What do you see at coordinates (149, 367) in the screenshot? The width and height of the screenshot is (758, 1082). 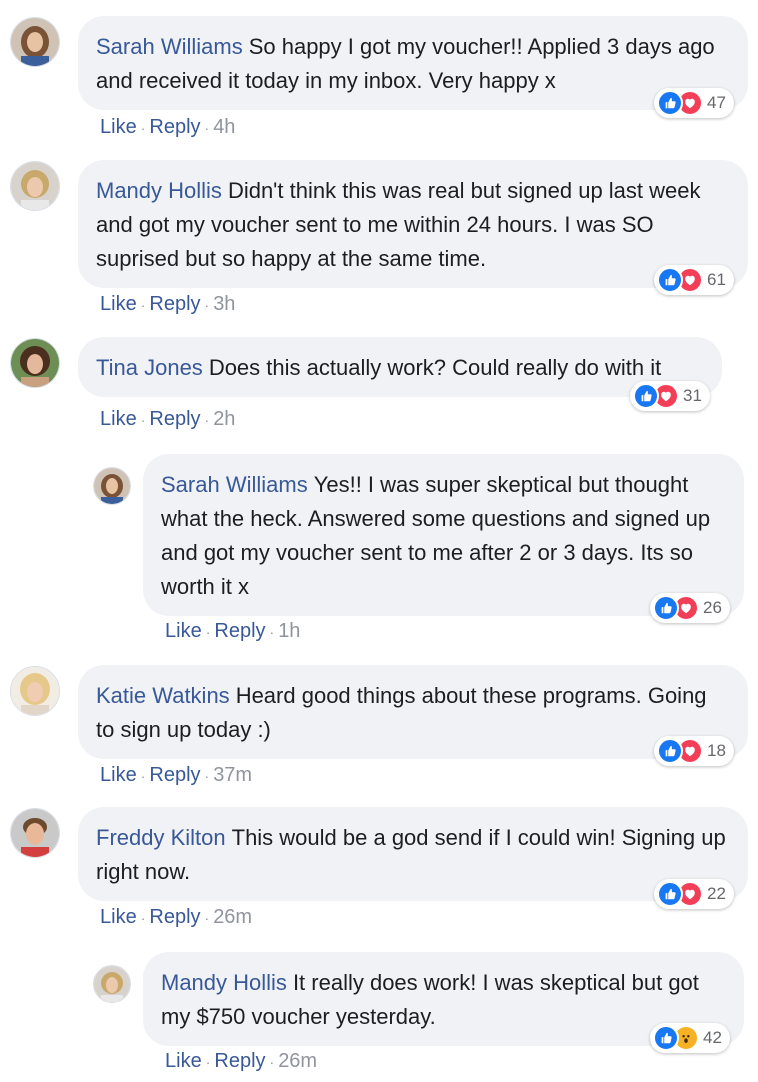 I see `comment-author: Tina Jones` at bounding box center [149, 367].